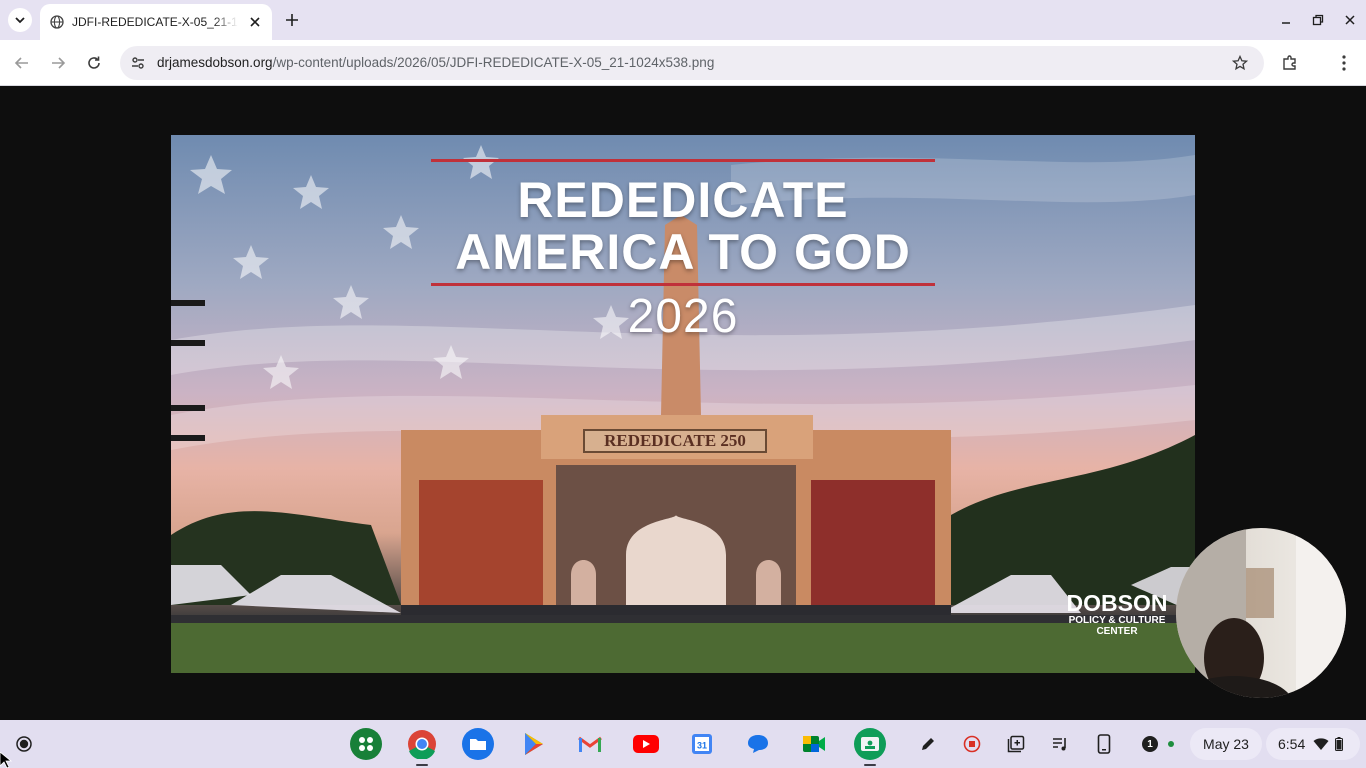 This screenshot has height=768, width=1366. I want to click on app-classroom, so click(870, 747).